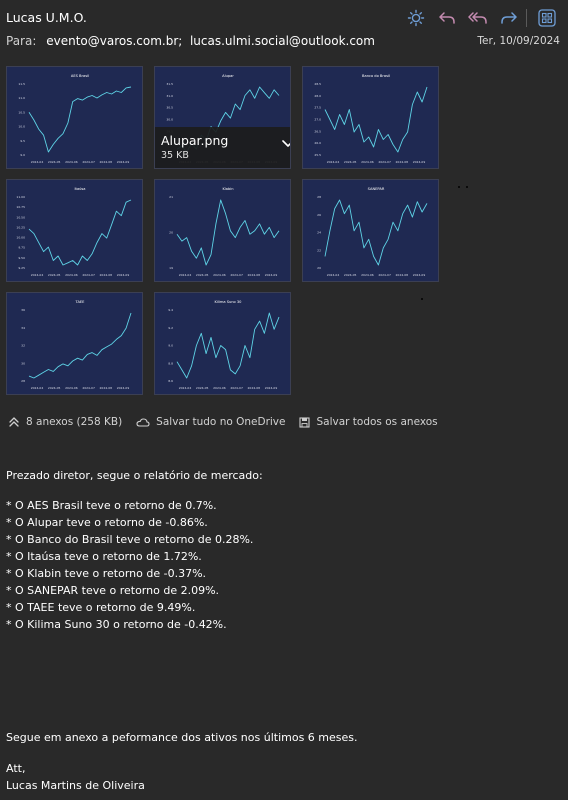 This screenshot has width=568, height=800. What do you see at coordinates (317, 120) in the screenshot?
I see `y-tick-label: 27.0` at bounding box center [317, 120].